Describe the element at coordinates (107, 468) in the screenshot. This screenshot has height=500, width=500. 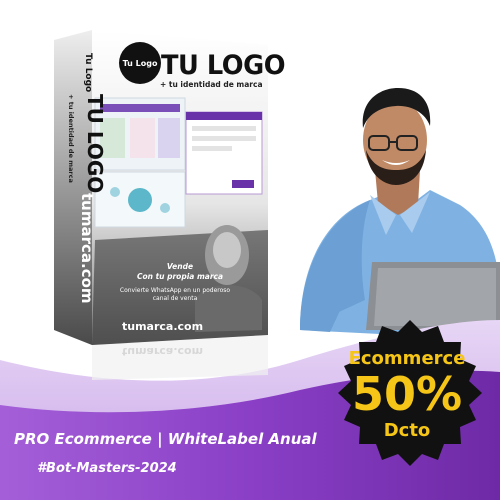
I see `promo-hashtag: #Bot-Masters-2024` at that location.